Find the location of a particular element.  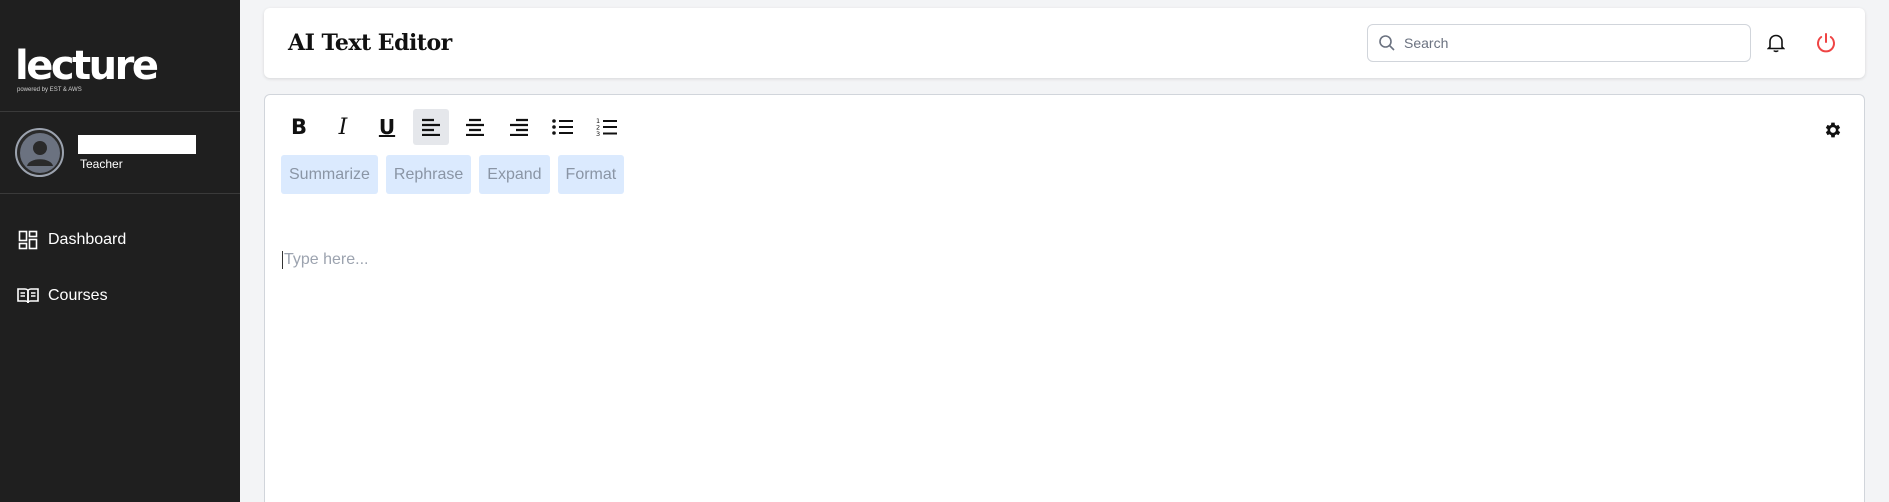

gear-icon is located at coordinates (1833, 130).